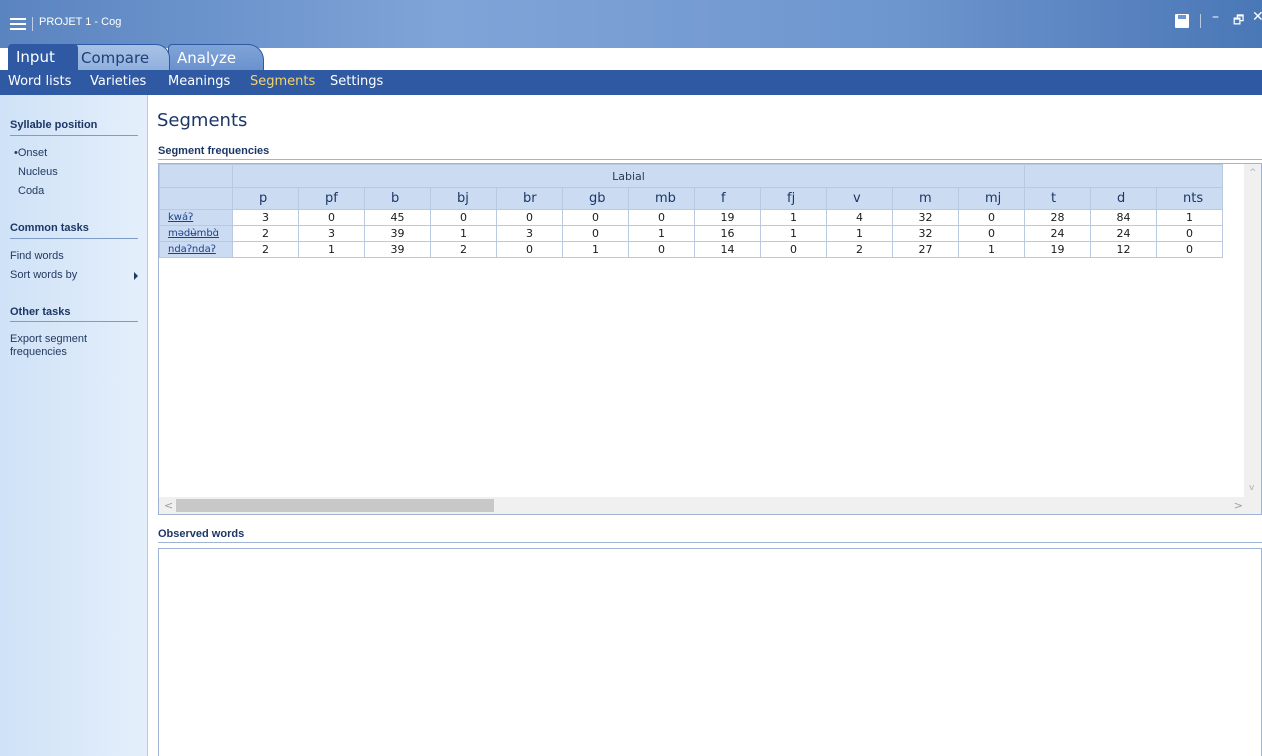  Describe the element at coordinates (121, 57) in the screenshot. I see `tab-compare: Compare` at that location.